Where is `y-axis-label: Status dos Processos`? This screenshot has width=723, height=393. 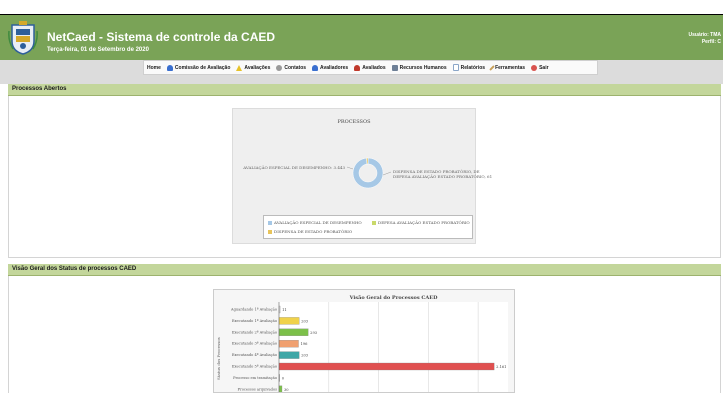 y-axis-label: Status dos Processos is located at coordinates (218, 358).